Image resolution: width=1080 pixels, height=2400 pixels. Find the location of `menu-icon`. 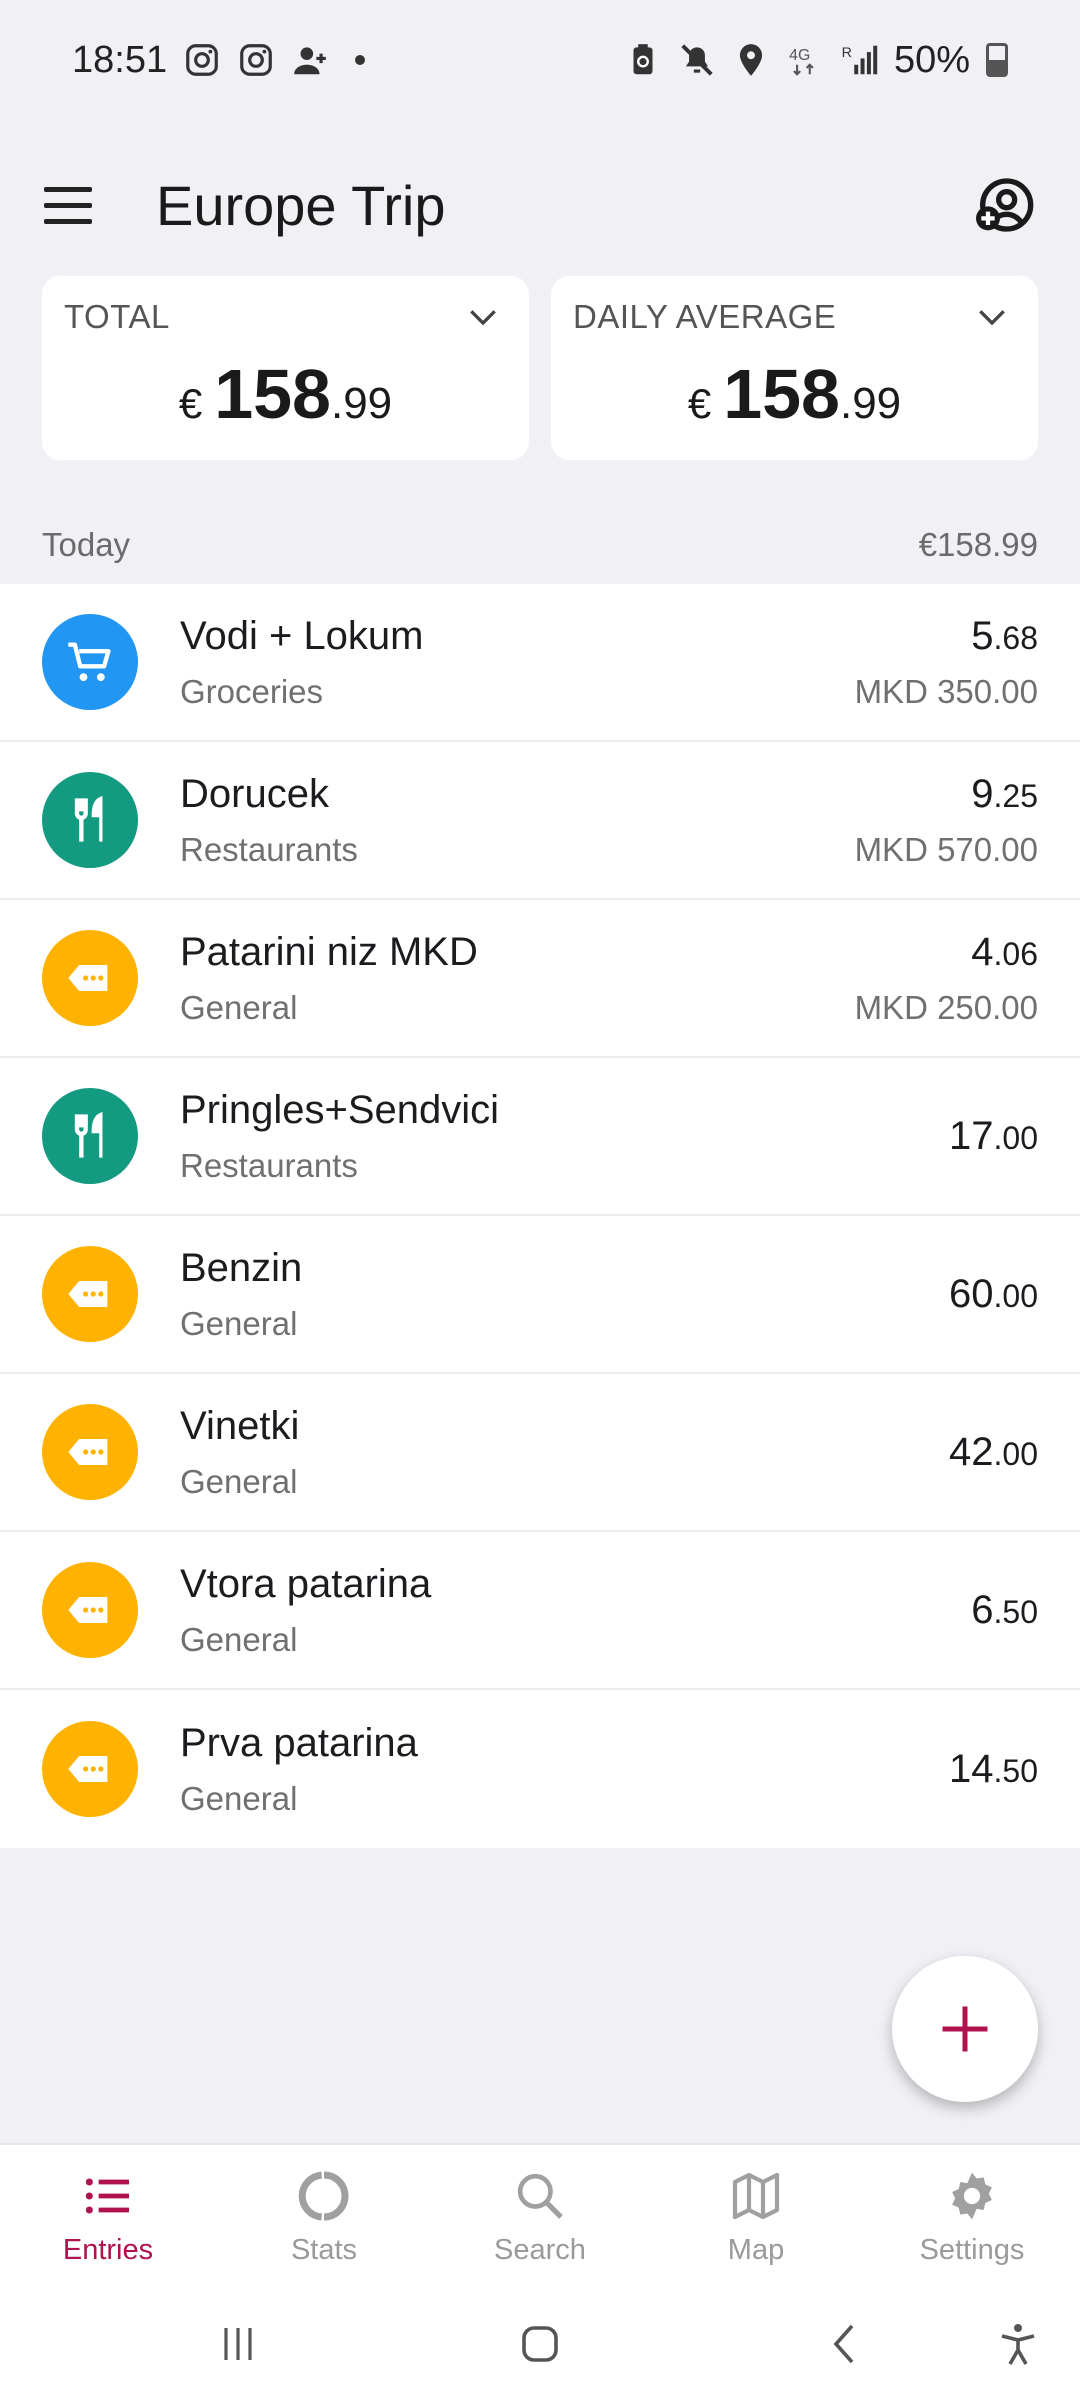

menu-icon is located at coordinates (74, 205).